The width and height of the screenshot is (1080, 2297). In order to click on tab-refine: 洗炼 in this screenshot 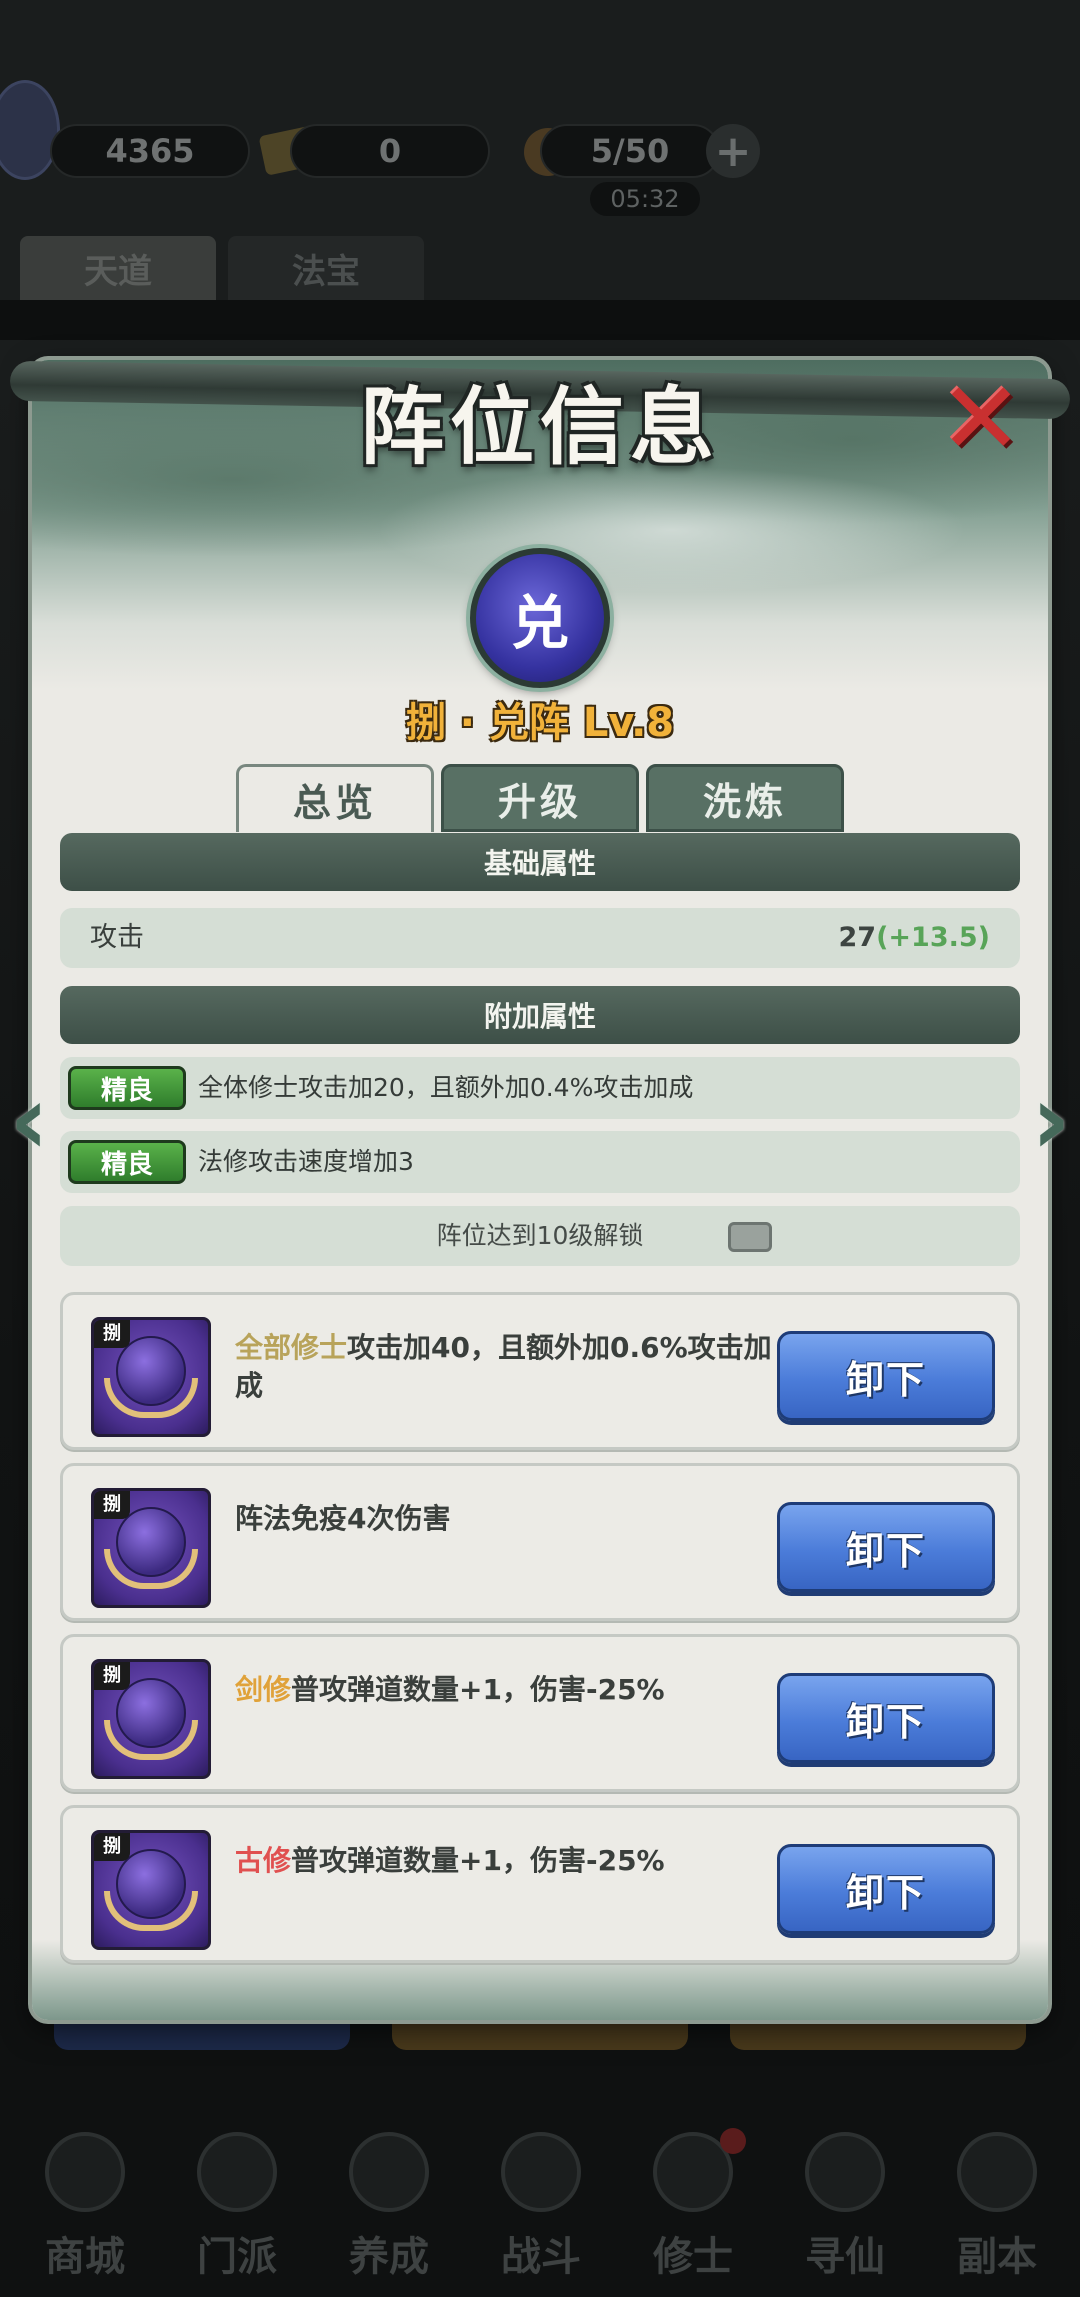, I will do `click(745, 798)`.